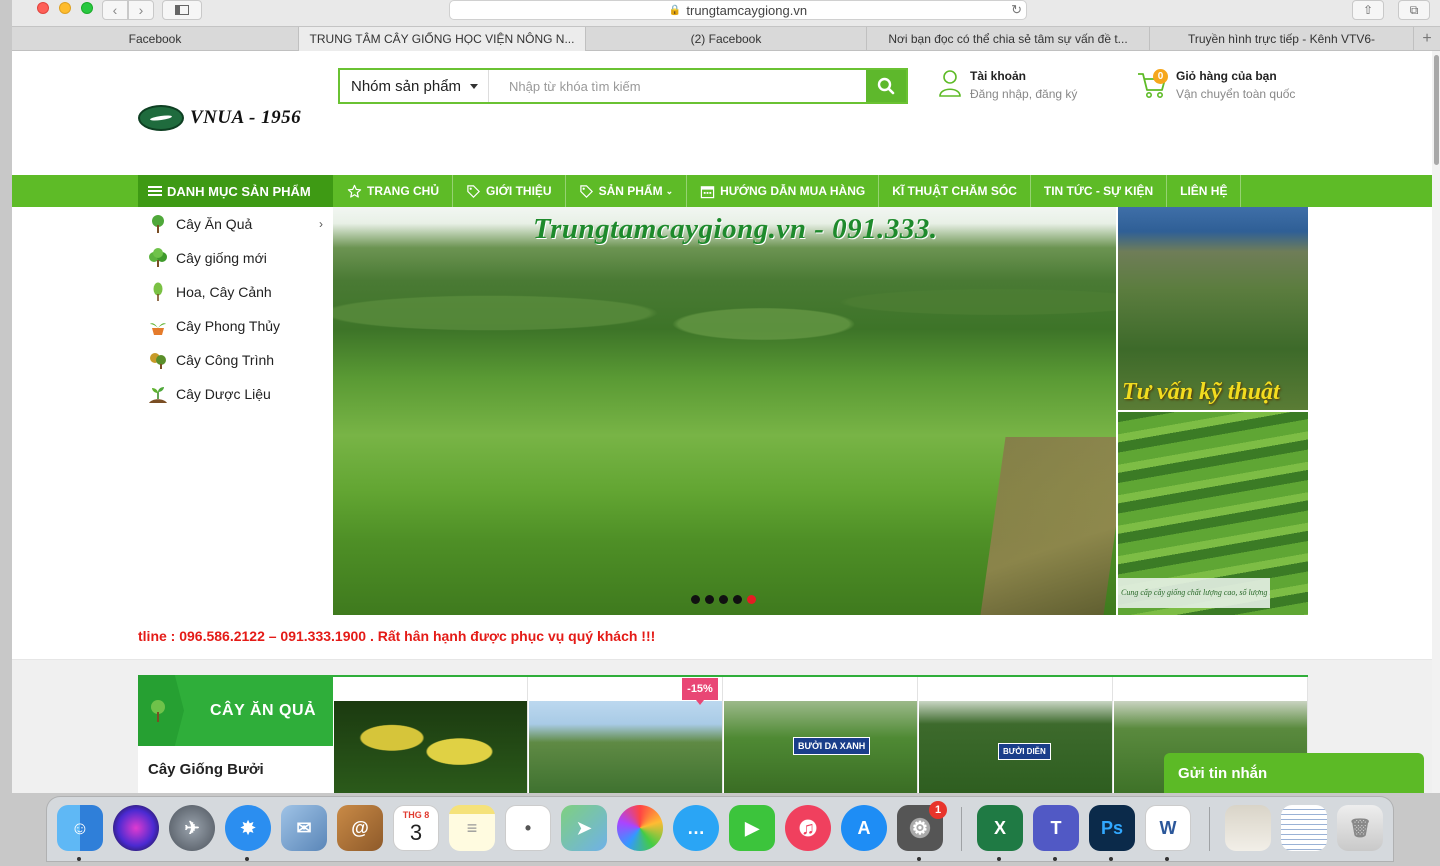 The image size is (1440, 866). What do you see at coordinates (472, 828) in the screenshot?
I see `notes-icon: ≡` at bounding box center [472, 828].